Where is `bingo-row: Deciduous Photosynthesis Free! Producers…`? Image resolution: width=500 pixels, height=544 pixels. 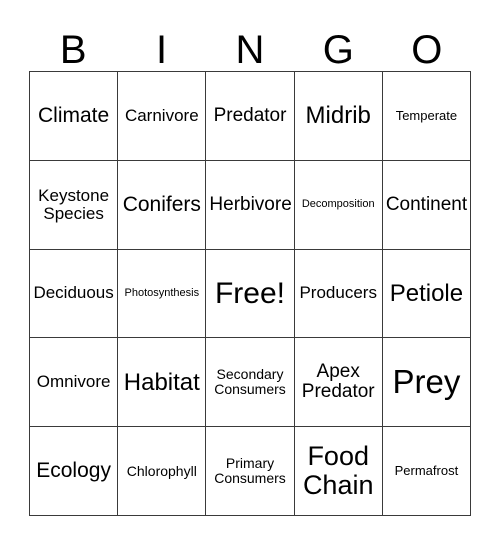 bingo-row: Deciduous Photosynthesis Free! Producers… is located at coordinates (251, 294).